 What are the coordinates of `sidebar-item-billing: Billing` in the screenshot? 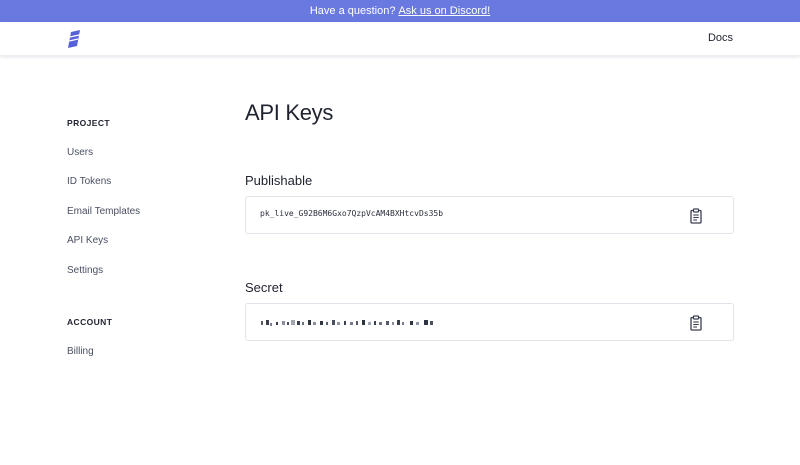 It's located at (80, 352).